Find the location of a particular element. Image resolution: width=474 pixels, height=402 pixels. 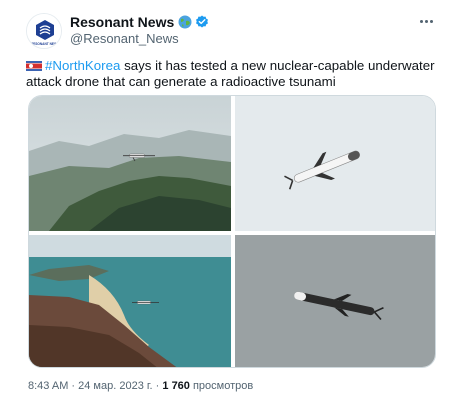

svg-text: RESONANT NEWS is located at coordinates (45, 44).